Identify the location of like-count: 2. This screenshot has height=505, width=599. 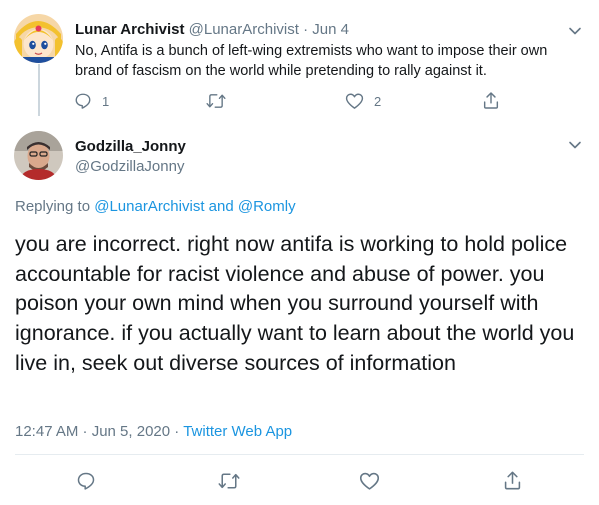
(378, 101).